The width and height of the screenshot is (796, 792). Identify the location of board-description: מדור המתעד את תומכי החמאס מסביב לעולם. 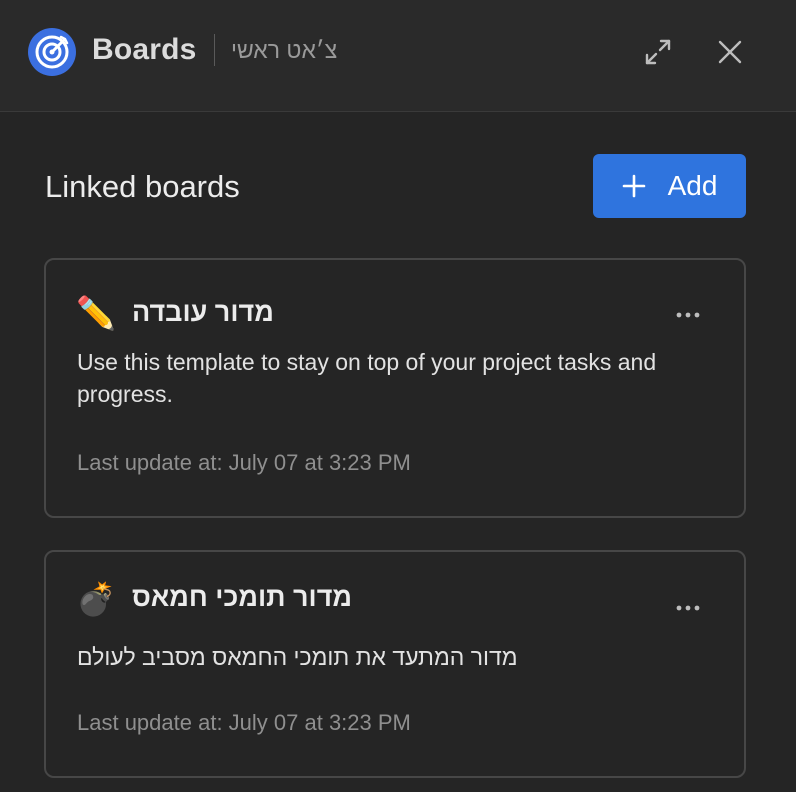
(297, 657).